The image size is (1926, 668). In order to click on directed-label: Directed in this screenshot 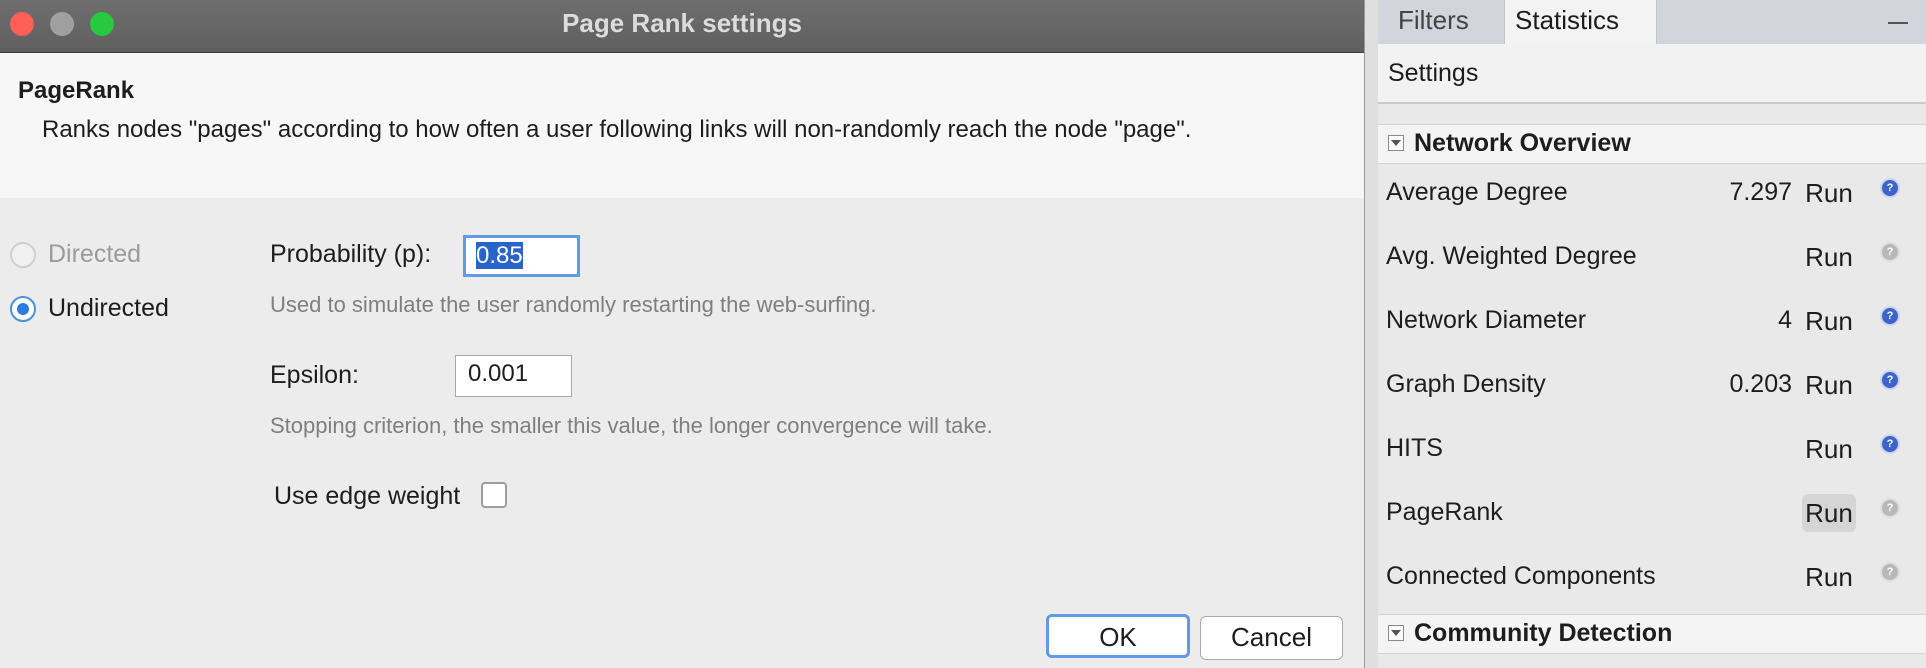, I will do `click(95, 254)`.